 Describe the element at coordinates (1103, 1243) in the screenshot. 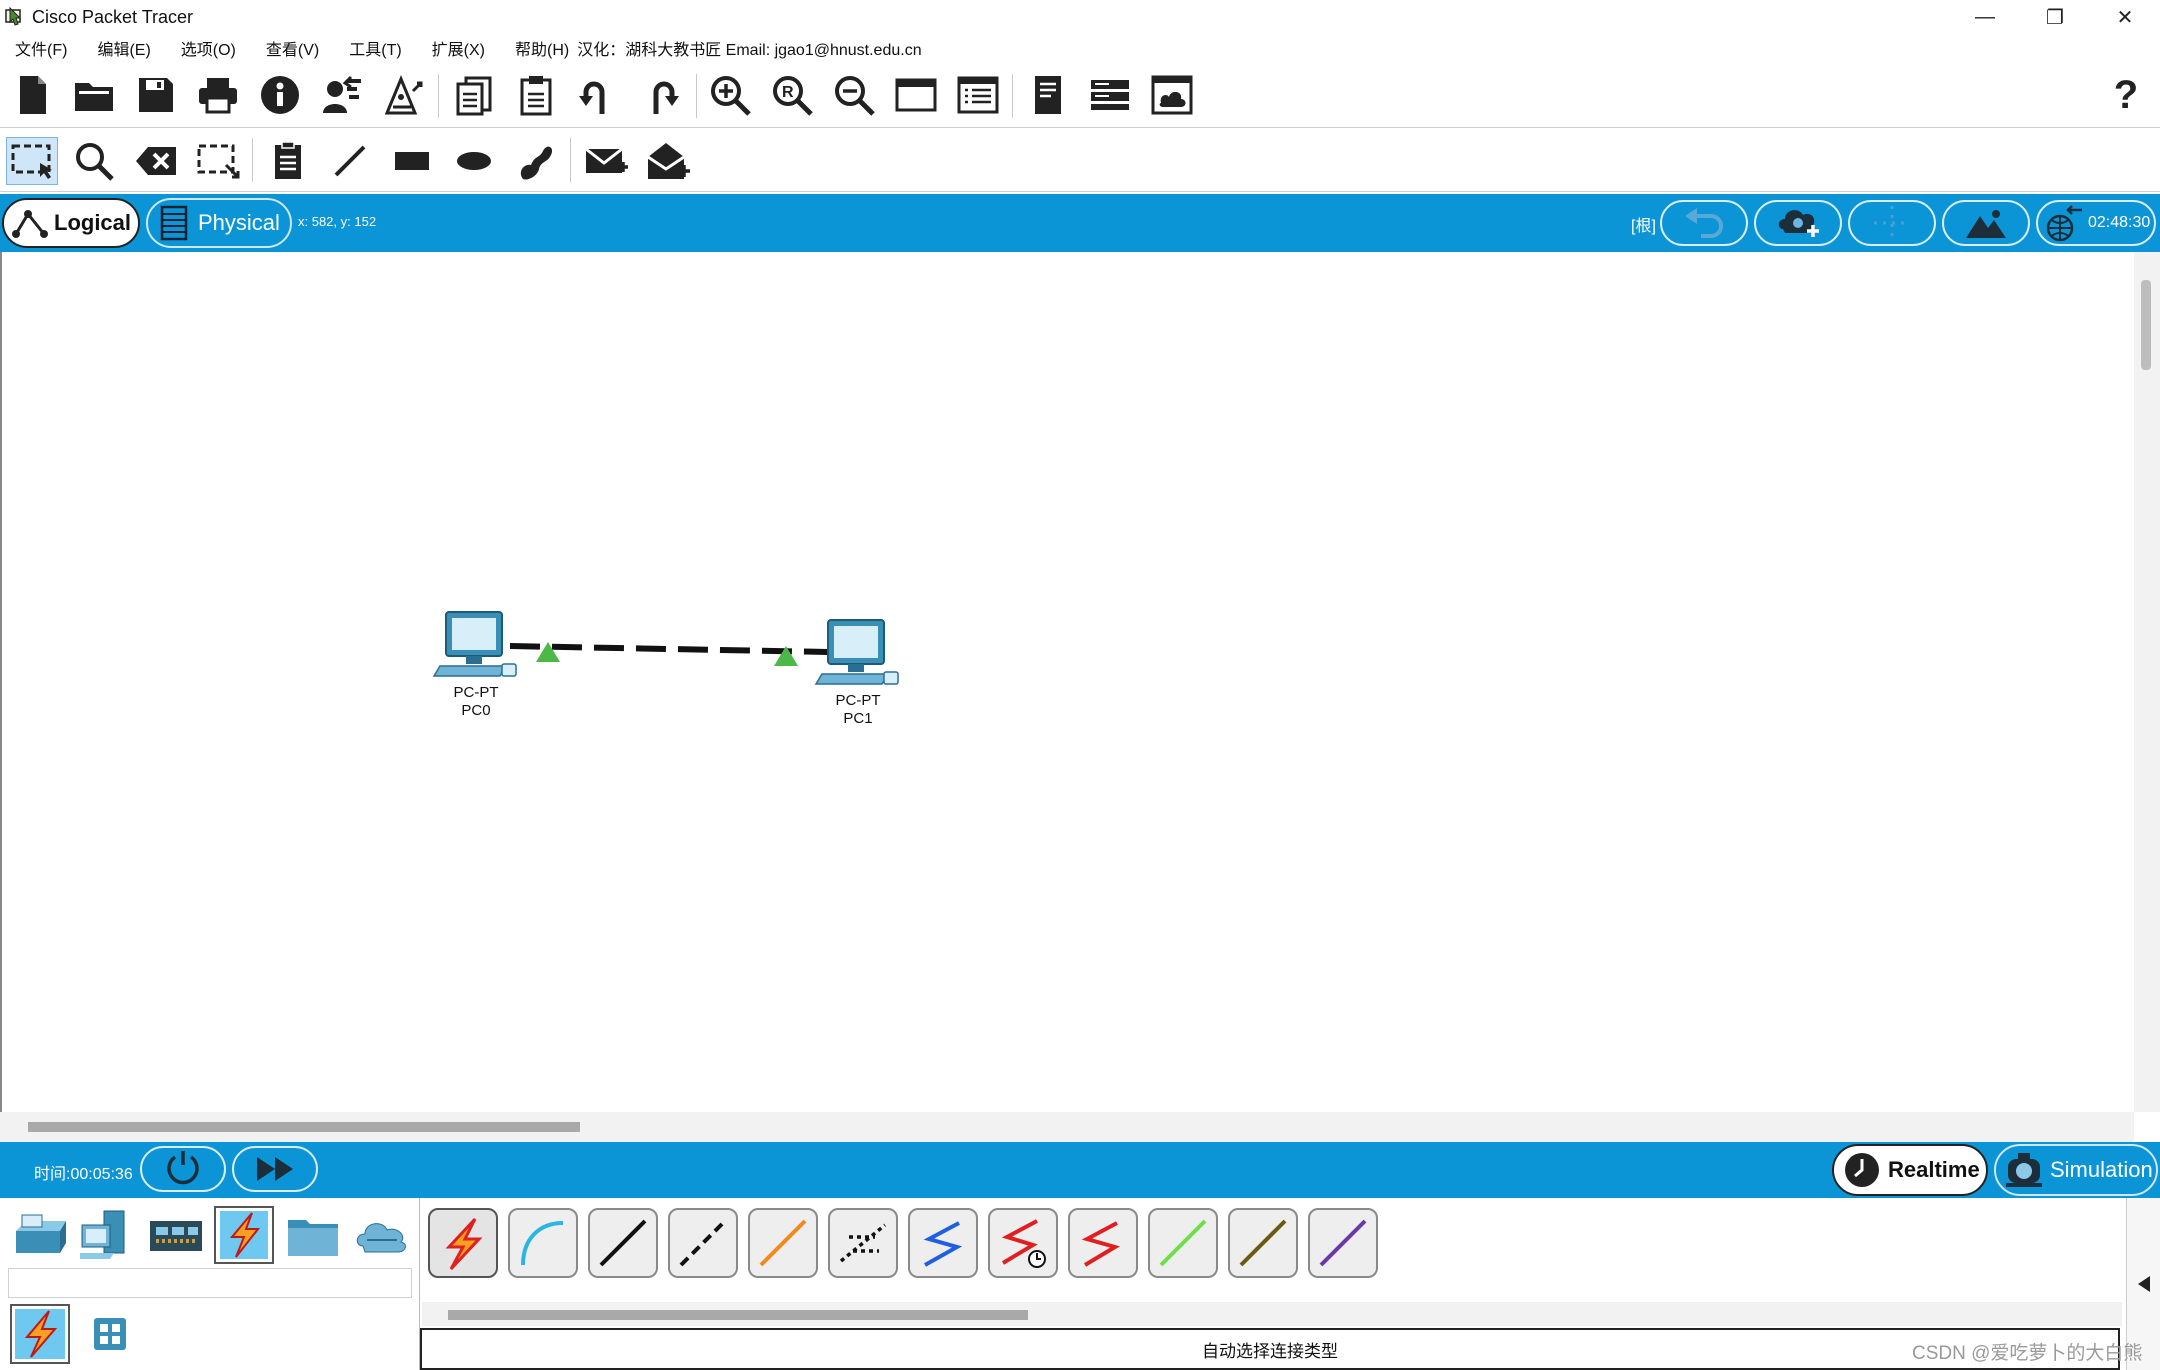

I see `serial-dte-cable-button` at that location.